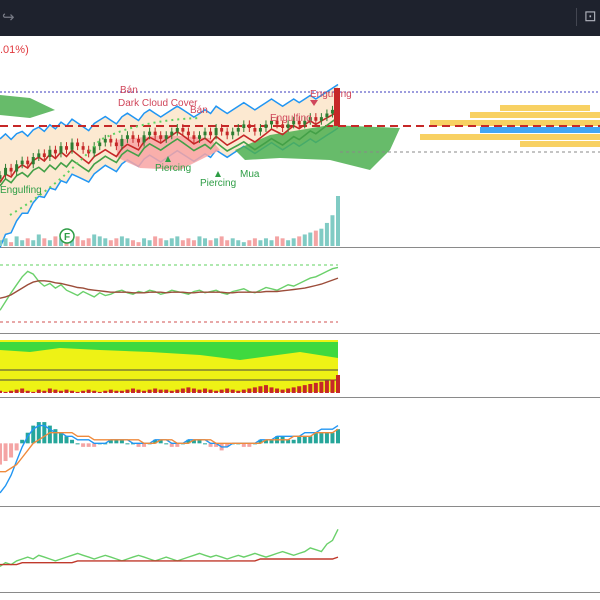 Image resolution: width=600 pixels, height=600 pixels. Describe the element at coordinates (250, 174) in the screenshot. I see `pattern-label: Mua` at that location.